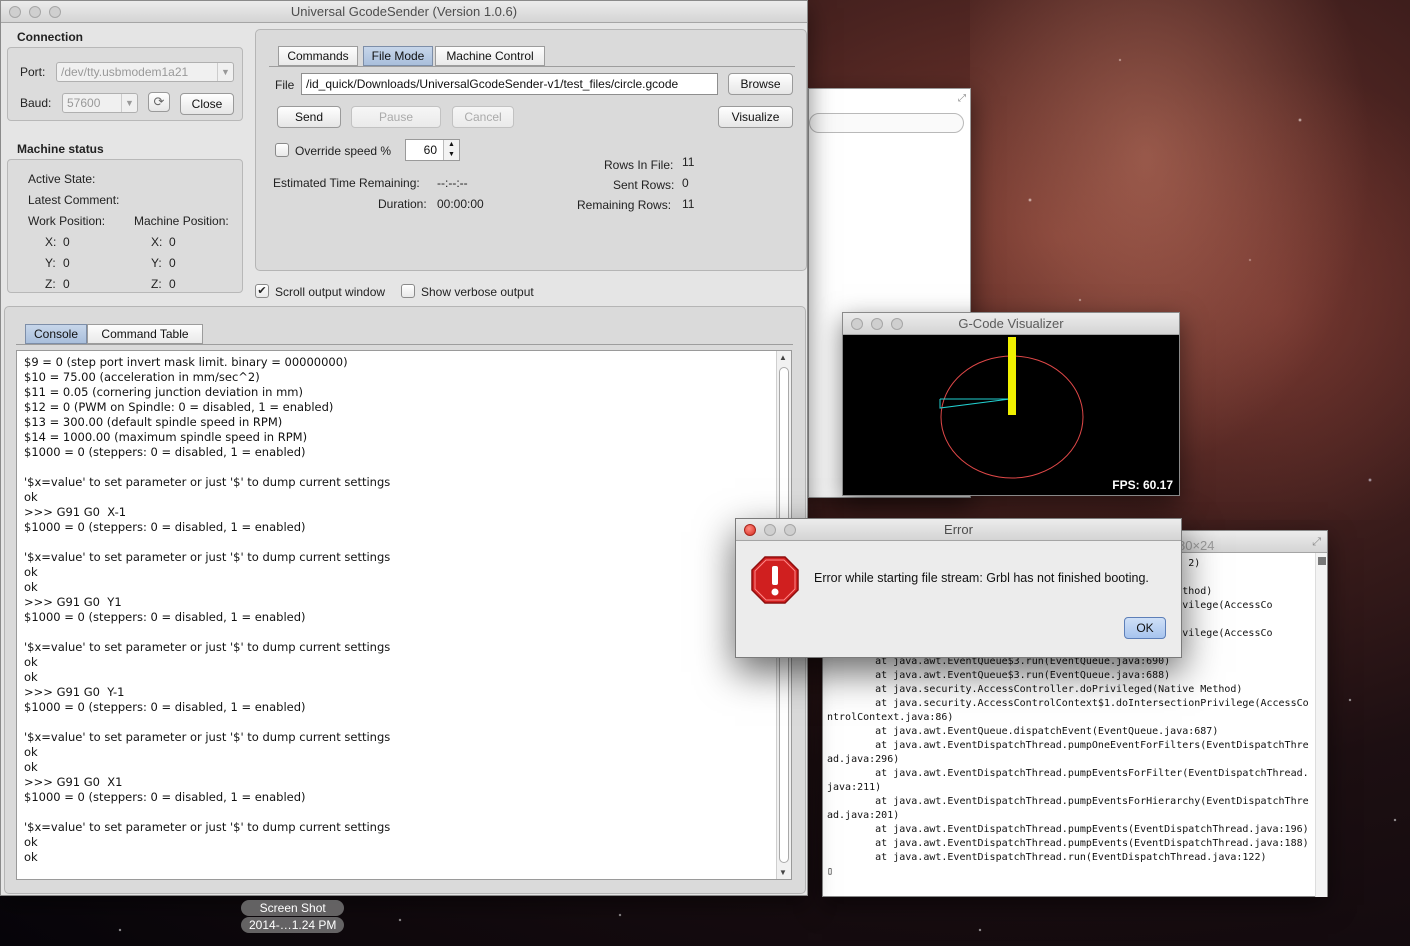 Image resolution: width=1410 pixels, height=946 pixels. What do you see at coordinates (56, 334) in the screenshot?
I see `tab-console: Console` at bounding box center [56, 334].